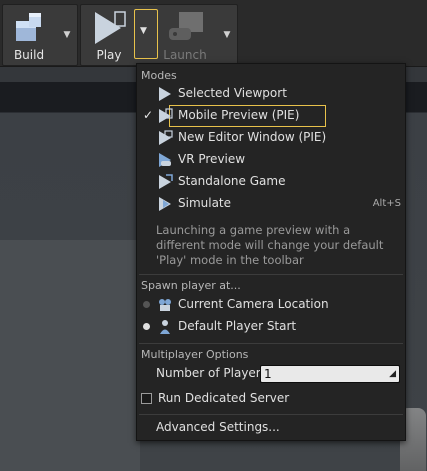  Describe the element at coordinates (271, 204) in the screenshot. I see `mode-item-simulate: Simulate Alt+S` at that location.